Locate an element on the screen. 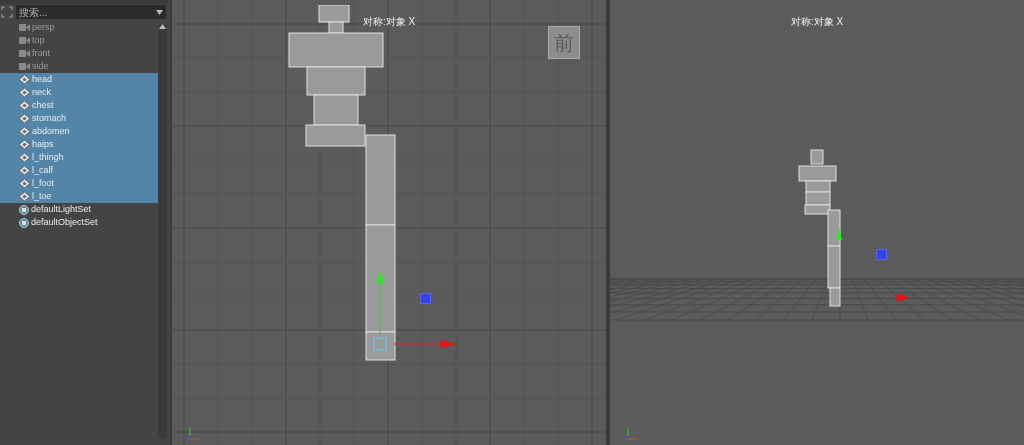 This screenshot has height=445, width=1024. outliner-item: stomach is located at coordinates (79, 118).